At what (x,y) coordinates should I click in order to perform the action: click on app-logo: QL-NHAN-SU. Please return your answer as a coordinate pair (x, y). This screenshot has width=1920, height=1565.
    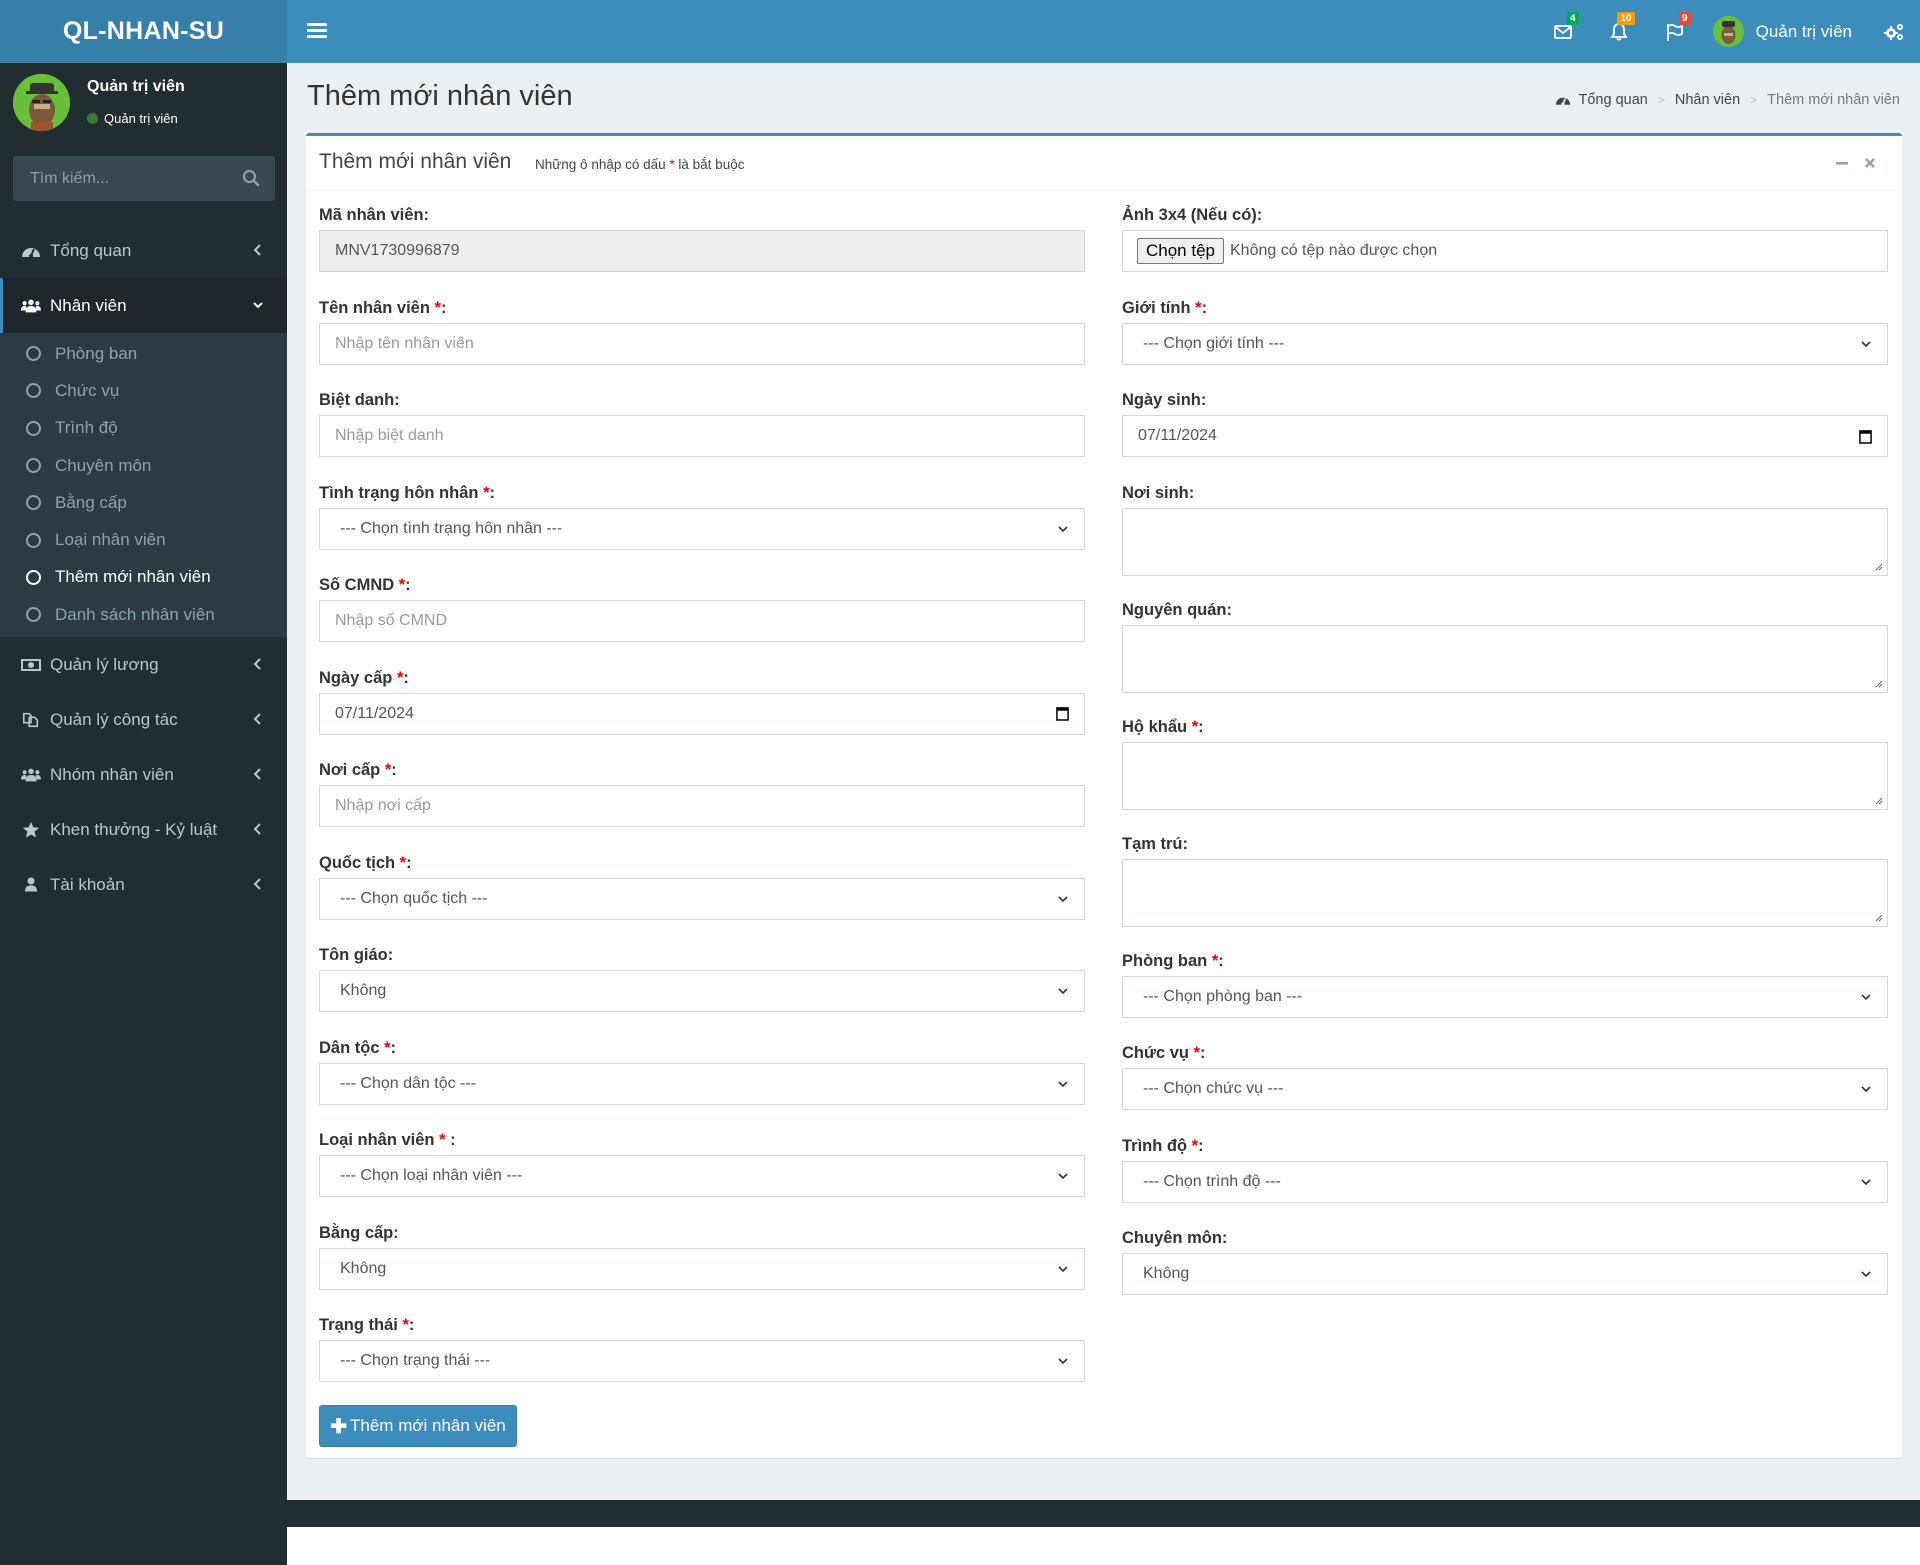
    Looking at the image, I should click on (143, 31).